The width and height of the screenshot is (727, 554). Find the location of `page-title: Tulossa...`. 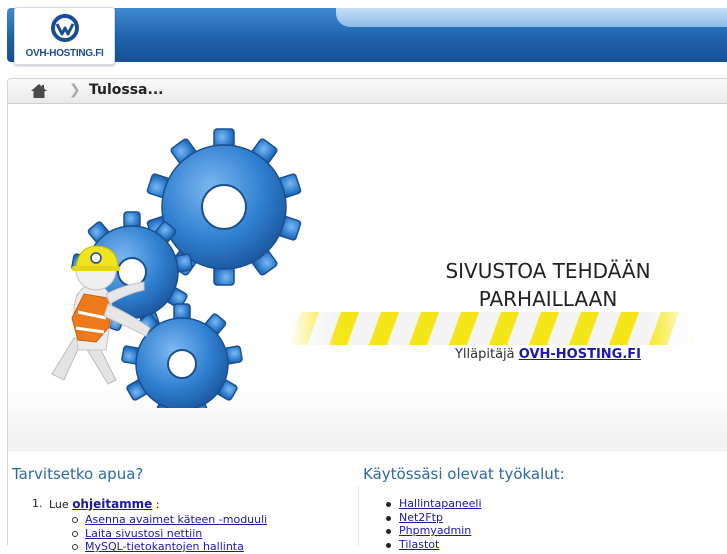

page-title: Tulossa... is located at coordinates (126, 90).